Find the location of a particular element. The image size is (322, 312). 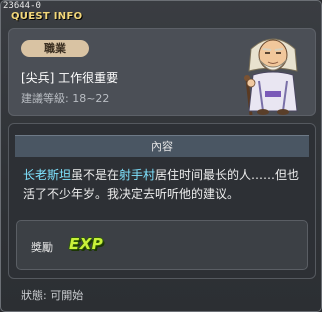

content-header: 內容 is located at coordinates (162, 146).